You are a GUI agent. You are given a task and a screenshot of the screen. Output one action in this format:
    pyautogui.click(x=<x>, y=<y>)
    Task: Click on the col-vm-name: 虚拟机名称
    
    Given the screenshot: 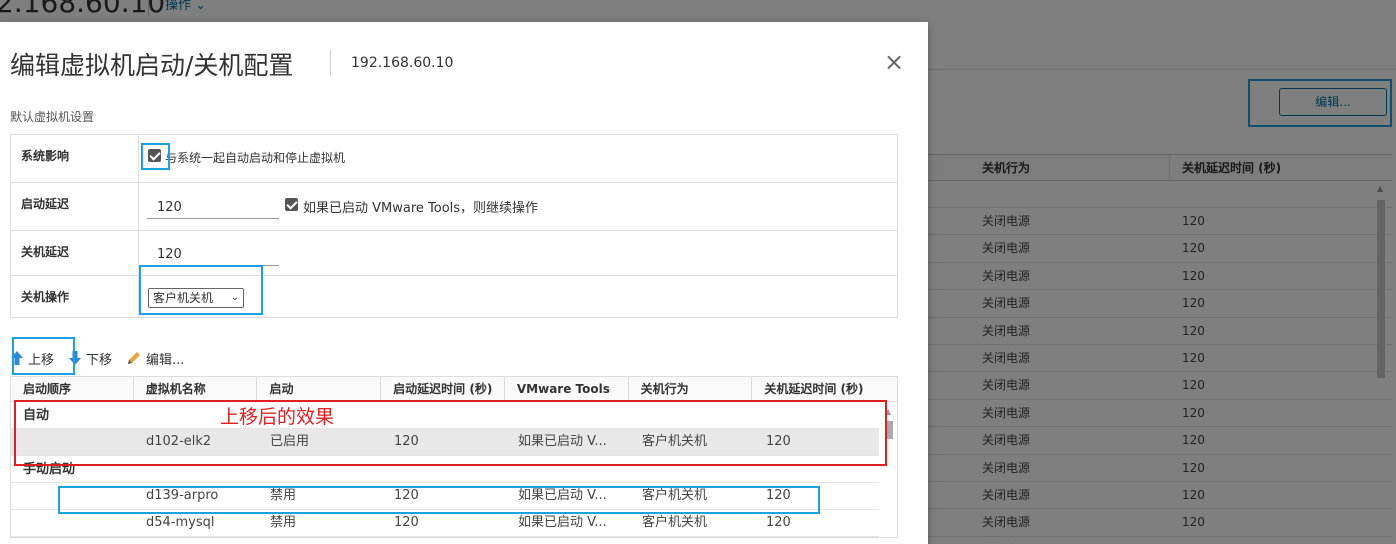 What is the action you would take?
    pyautogui.click(x=196, y=389)
    